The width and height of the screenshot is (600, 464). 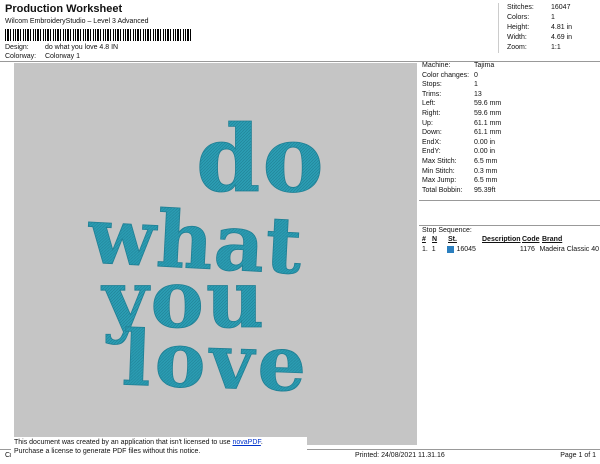 What do you see at coordinates (435, 239) in the screenshot?
I see `col-n: N` at bounding box center [435, 239].